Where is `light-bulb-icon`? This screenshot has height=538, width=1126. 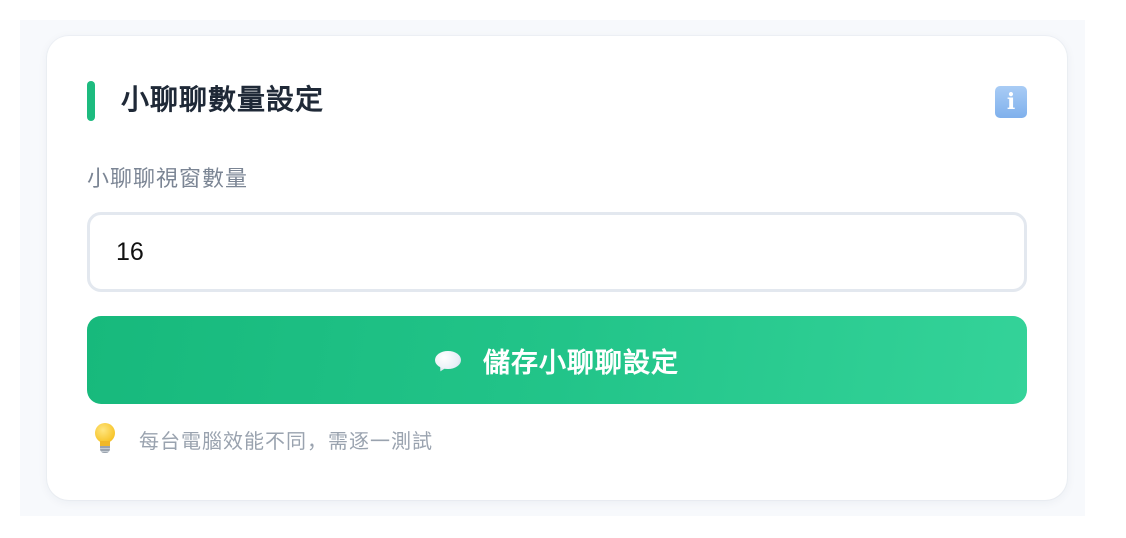
light-bulb-icon is located at coordinates (105, 439).